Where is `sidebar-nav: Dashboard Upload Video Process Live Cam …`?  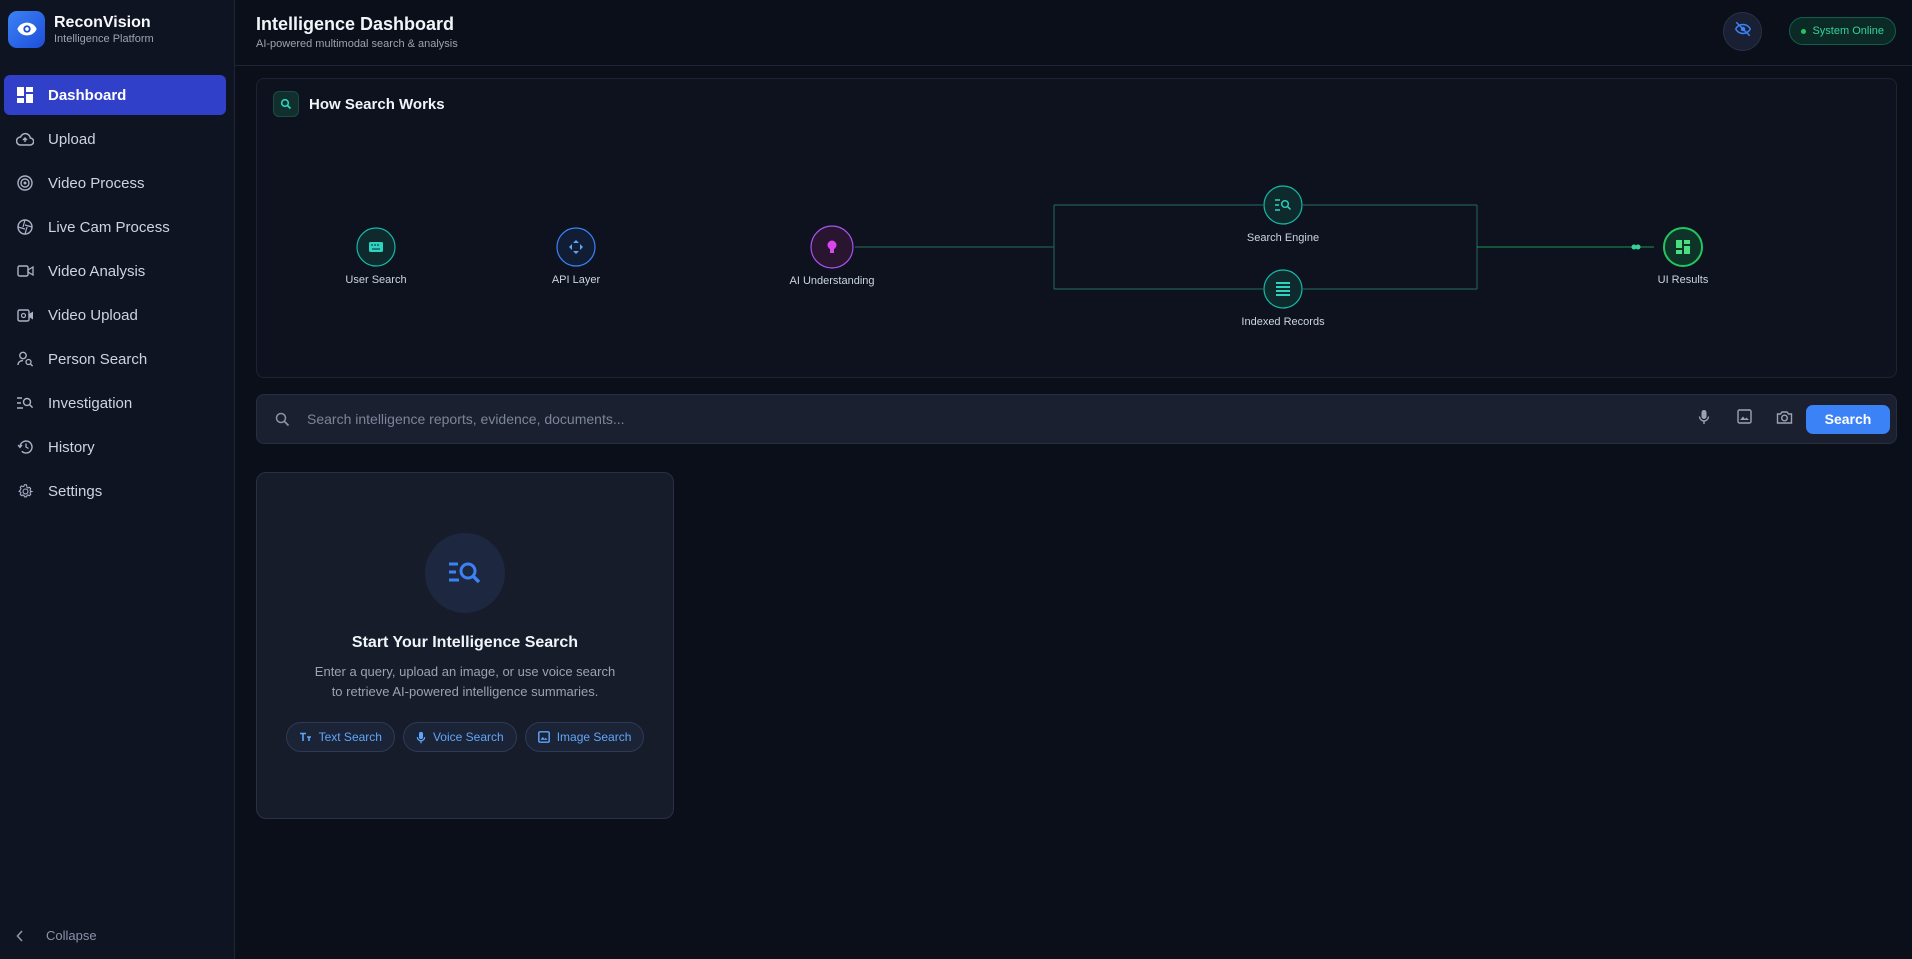
sidebar-nav: Dashboard Upload Video Process Live Cam … is located at coordinates (117, 284).